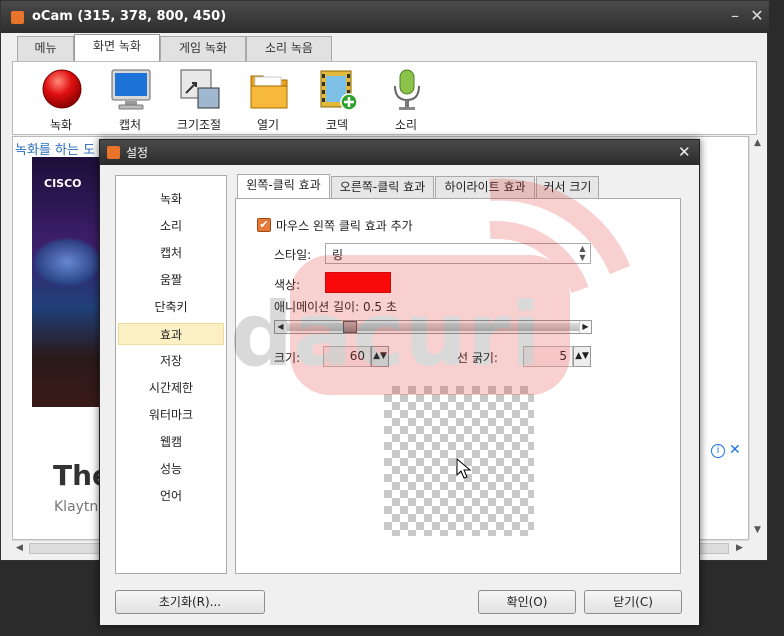 This screenshot has width=784, height=636. What do you see at coordinates (268, 125) in the screenshot?
I see `open-label: 열기` at bounding box center [268, 125].